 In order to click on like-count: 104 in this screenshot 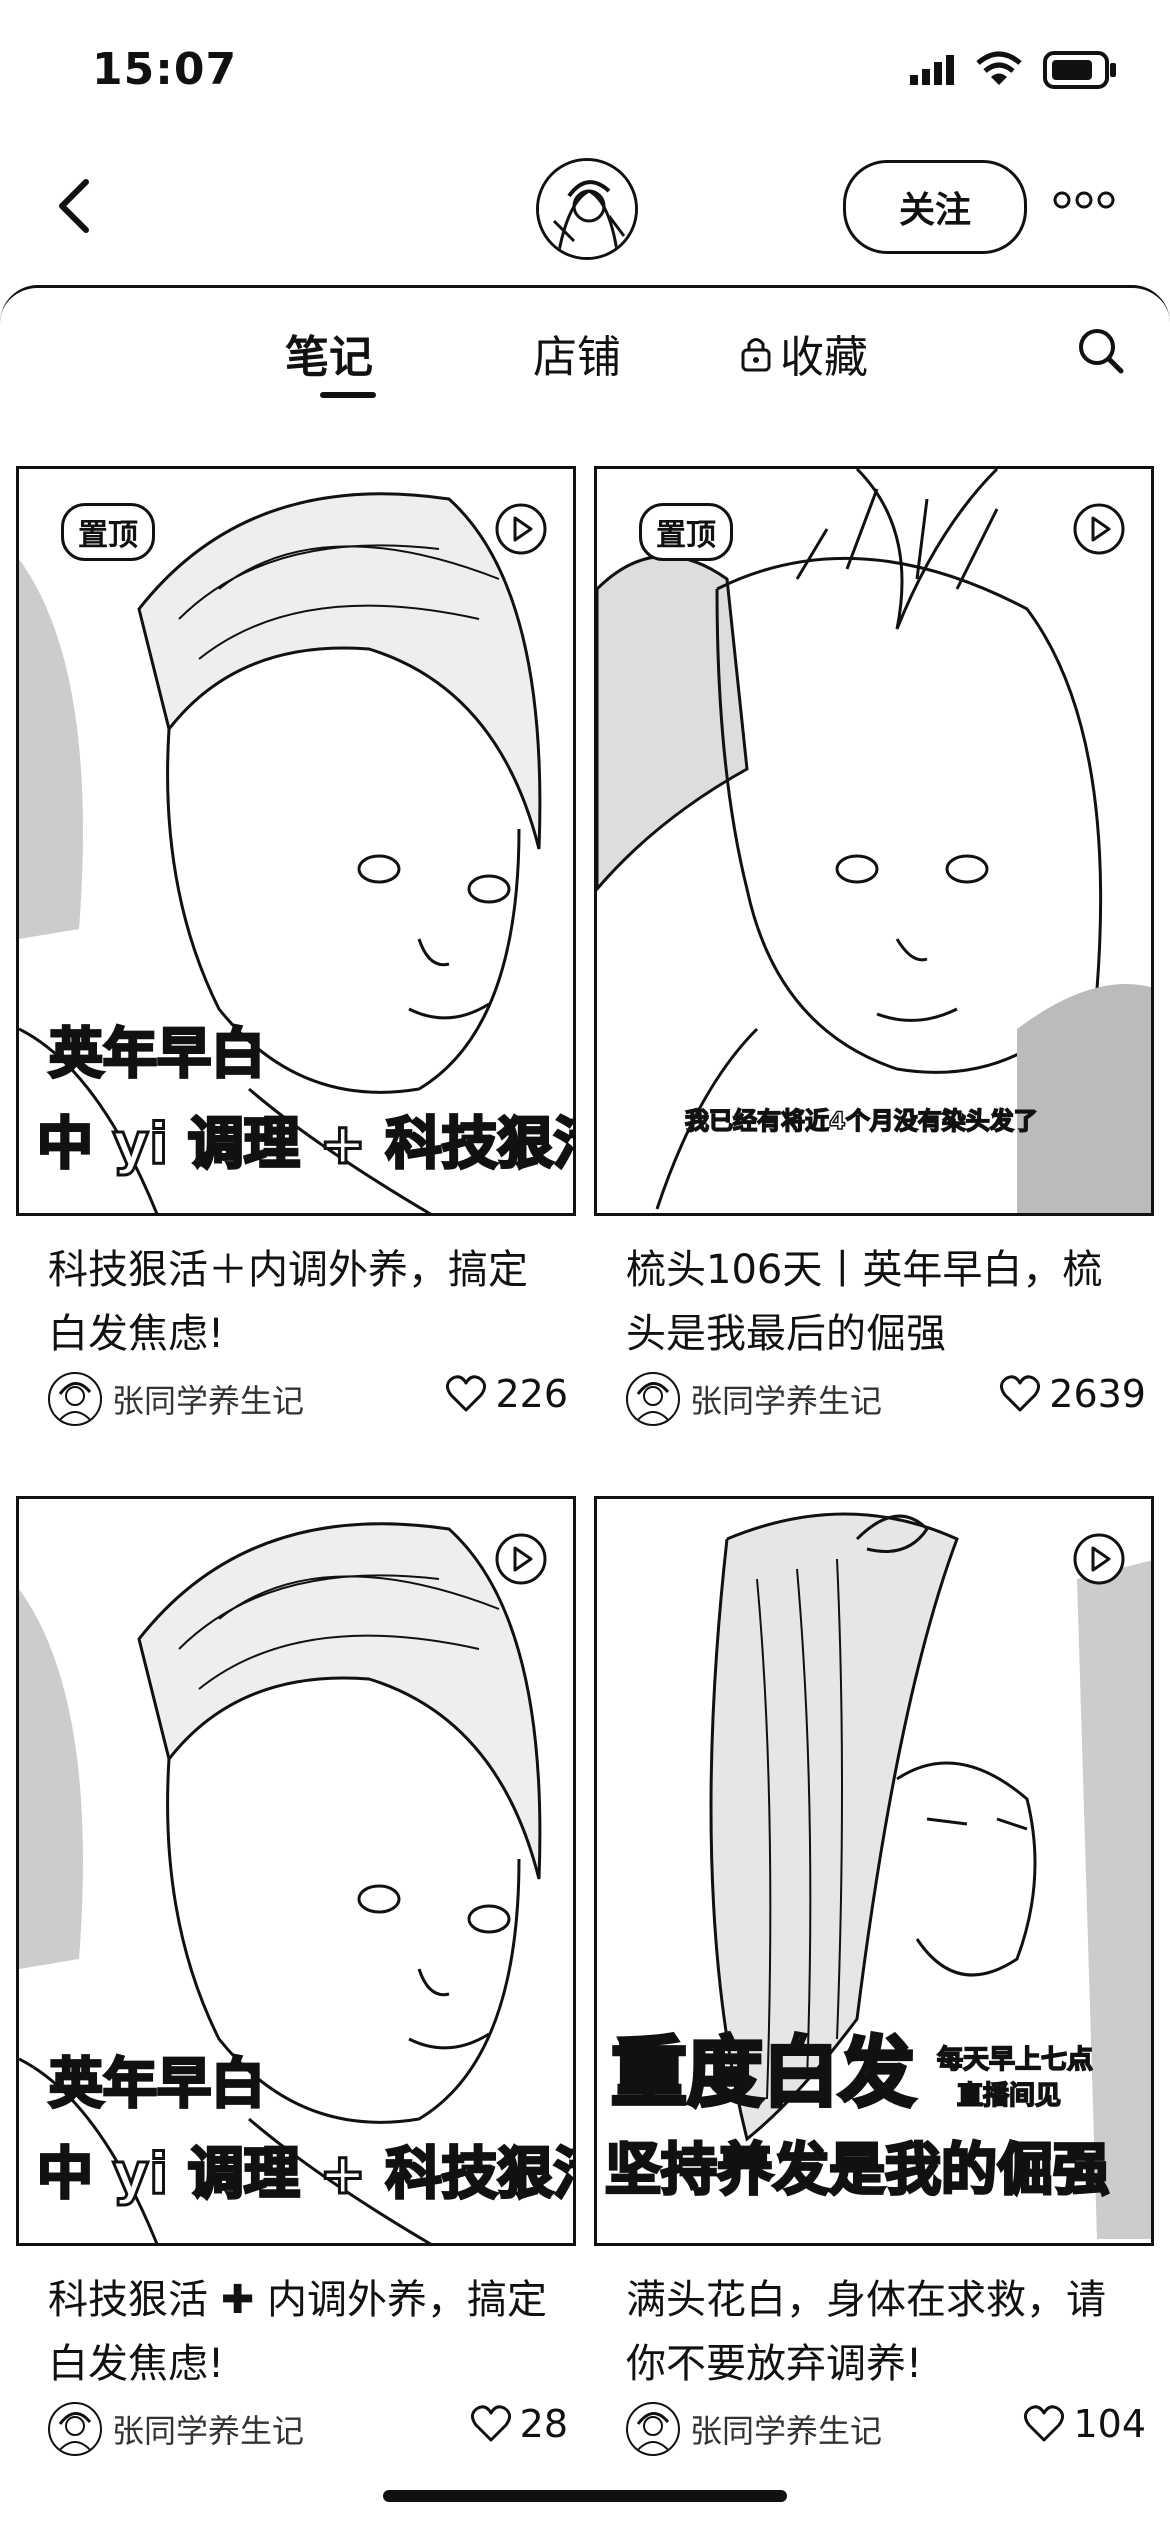, I will do `click(1109, 2424)`.